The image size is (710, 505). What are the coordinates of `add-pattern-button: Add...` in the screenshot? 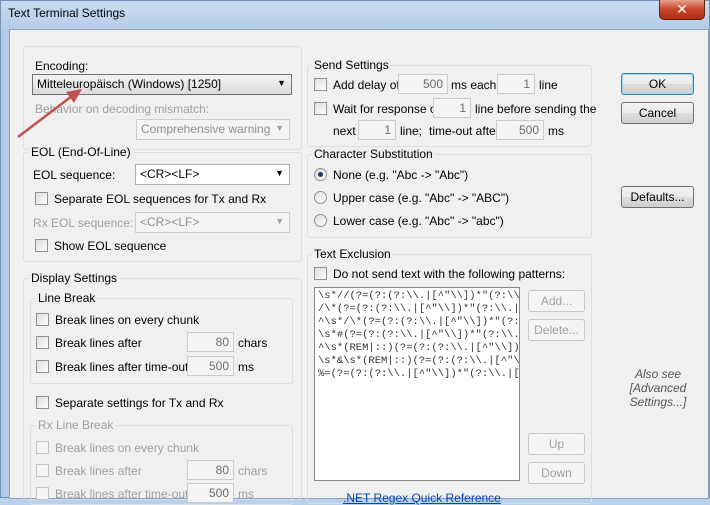 It's located at (556, 301).